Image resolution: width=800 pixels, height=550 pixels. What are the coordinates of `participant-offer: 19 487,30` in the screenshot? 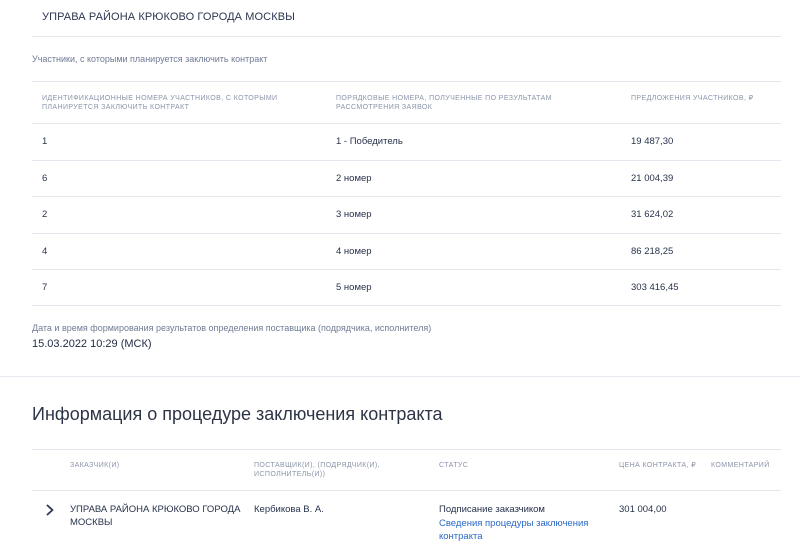 It's located at (652, 141).